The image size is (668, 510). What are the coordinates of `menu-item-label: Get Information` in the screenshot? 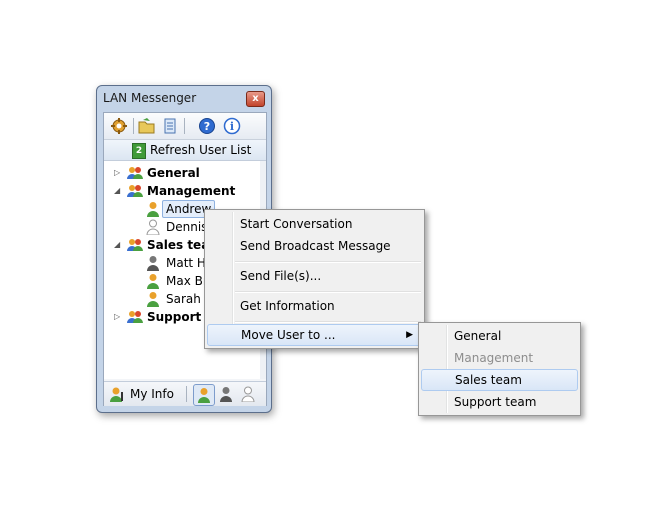 It's located at (287, 306).